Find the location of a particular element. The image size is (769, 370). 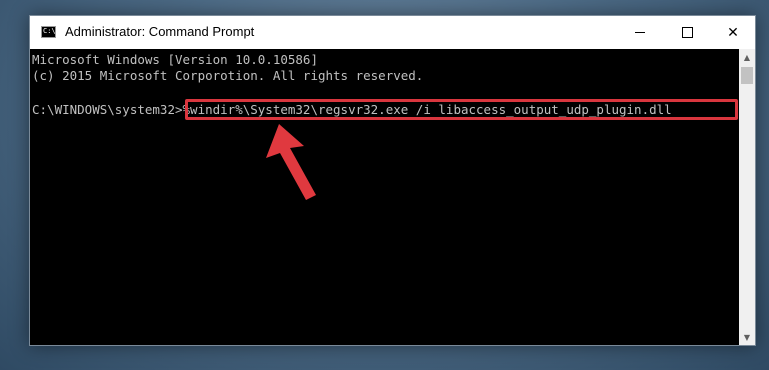

minimize-button is located at coordinates (640, 32).